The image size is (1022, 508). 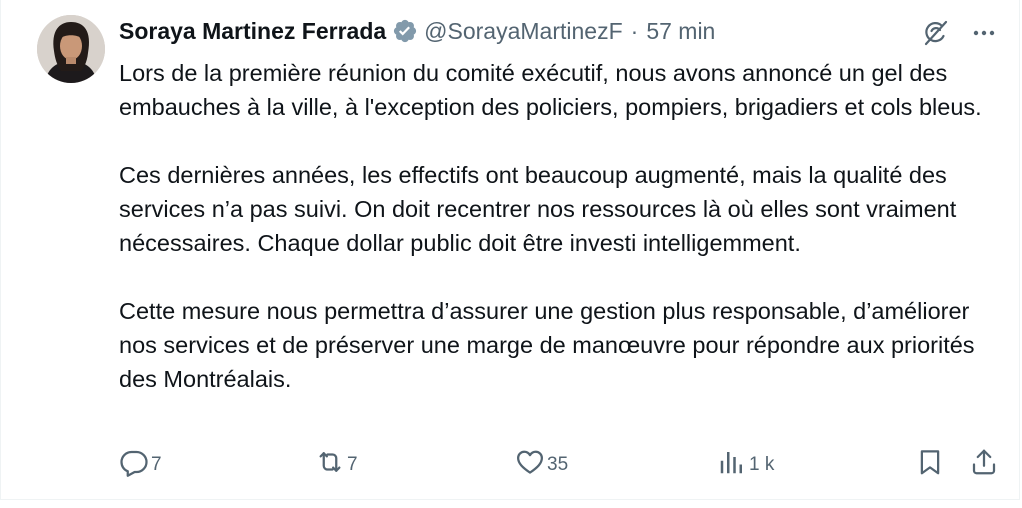 I want to click on bookmark-icon, so click(x=930, y=465).